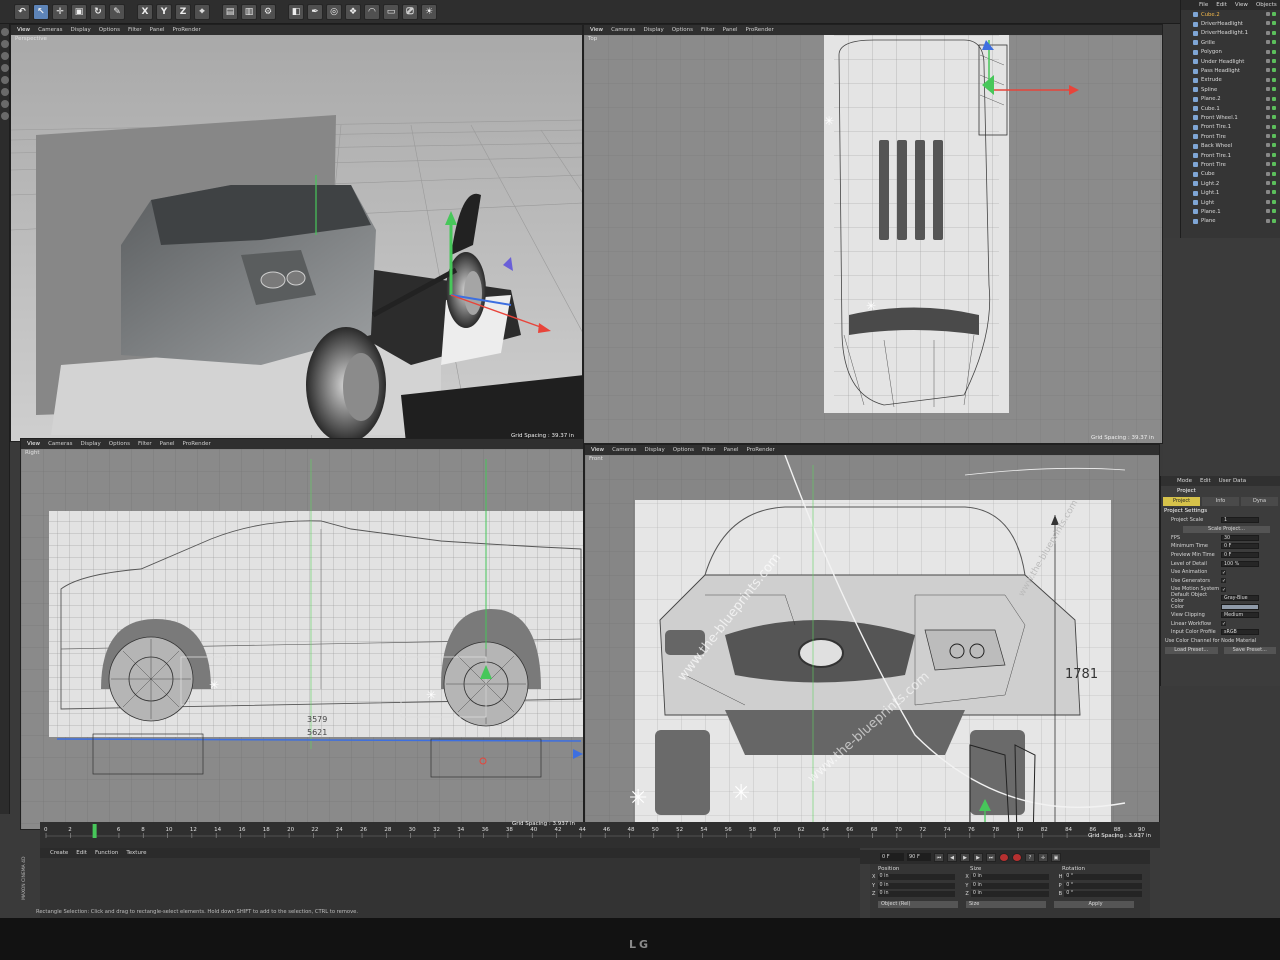 This screenshot has width=1280, height=960. What do you see at coordinates (136, 853) in the screenshot?
I see `mm-menu-texture: Texture` at bounding box center [136, 853].